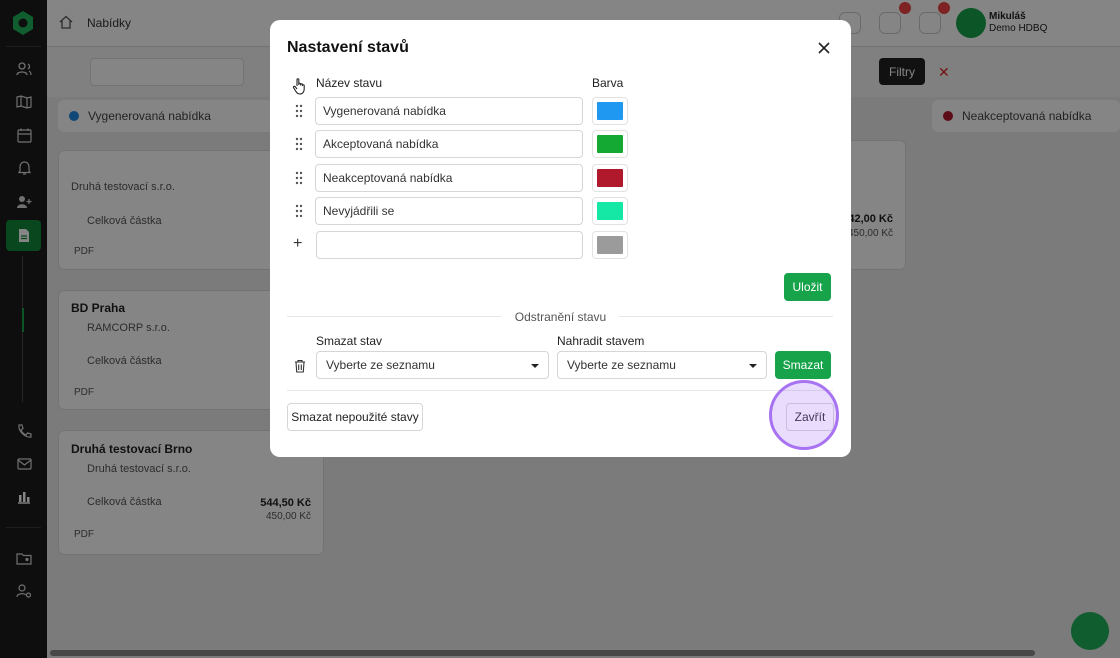 The image size is (1120, 658). What do you see at coordinates (804, 415) in the screenshot?
I see `click-indicator` at bounding box center [804, 415].